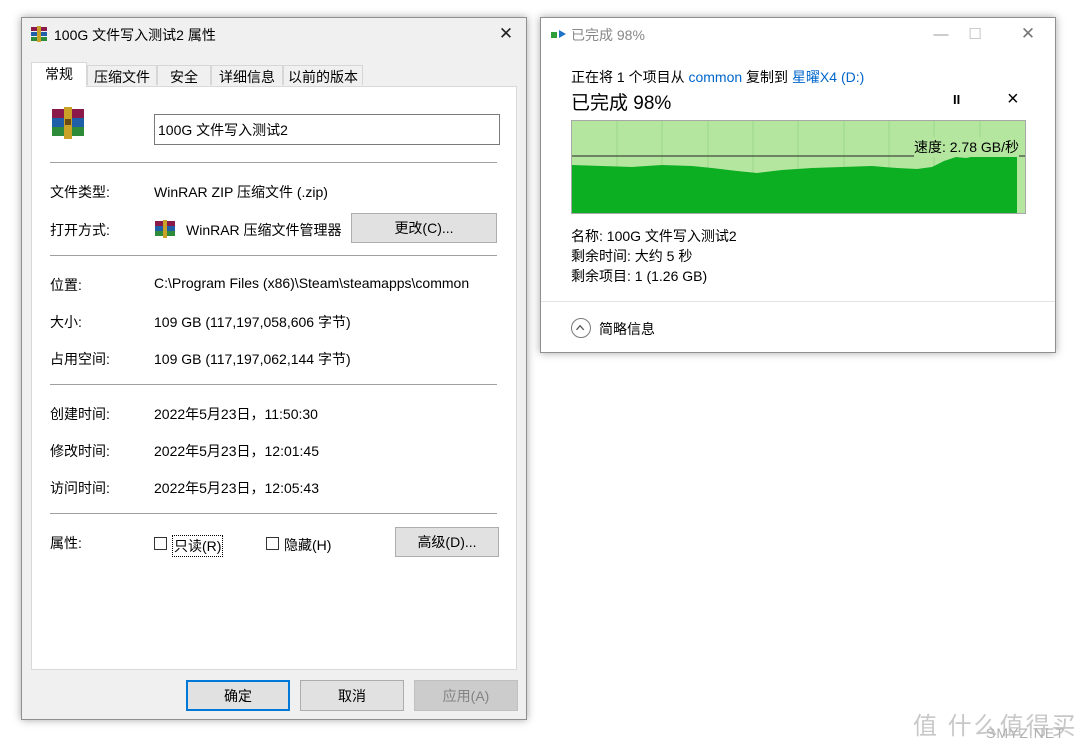 Image resolution: width=1080 pixels, height=751 pixels. What do you see at coordinates (66, 543) in the screenshot?
I see `attributes-label: 属性:` at bounding box center [66, 543].